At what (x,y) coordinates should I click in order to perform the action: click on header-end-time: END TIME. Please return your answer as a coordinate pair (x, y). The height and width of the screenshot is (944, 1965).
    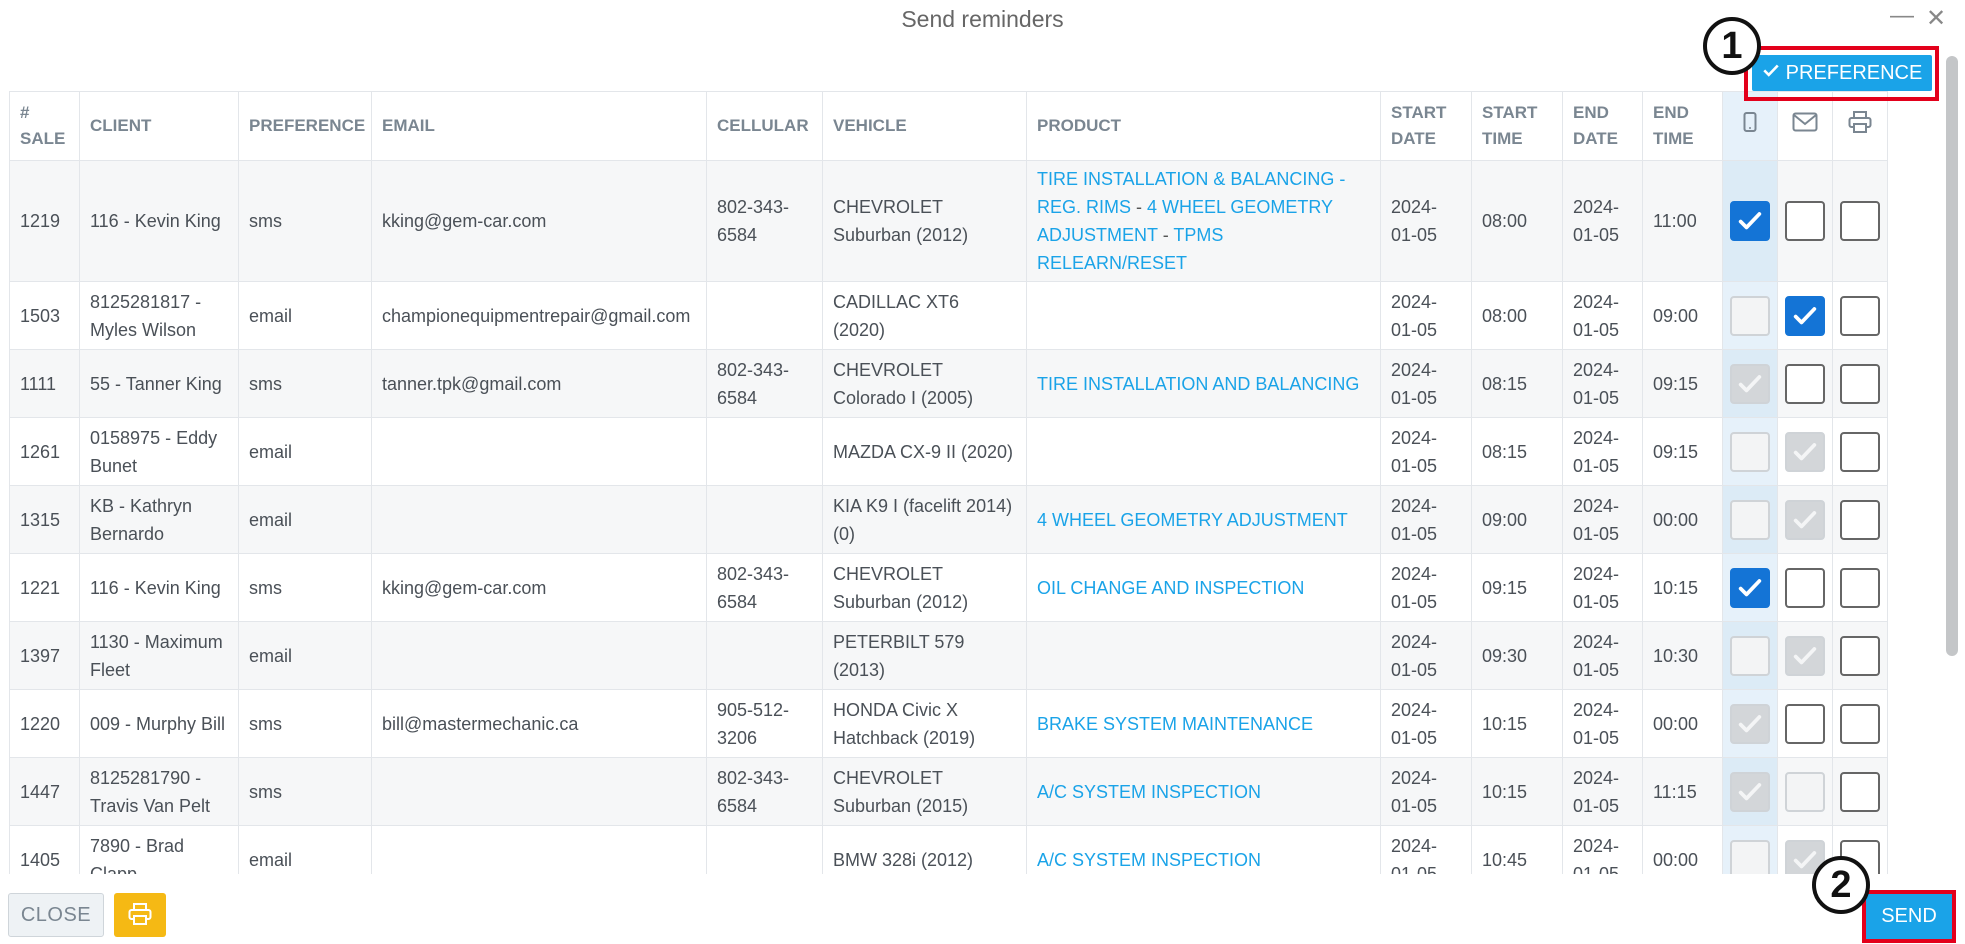
    Looking at the image, I should click on (1682, 126).